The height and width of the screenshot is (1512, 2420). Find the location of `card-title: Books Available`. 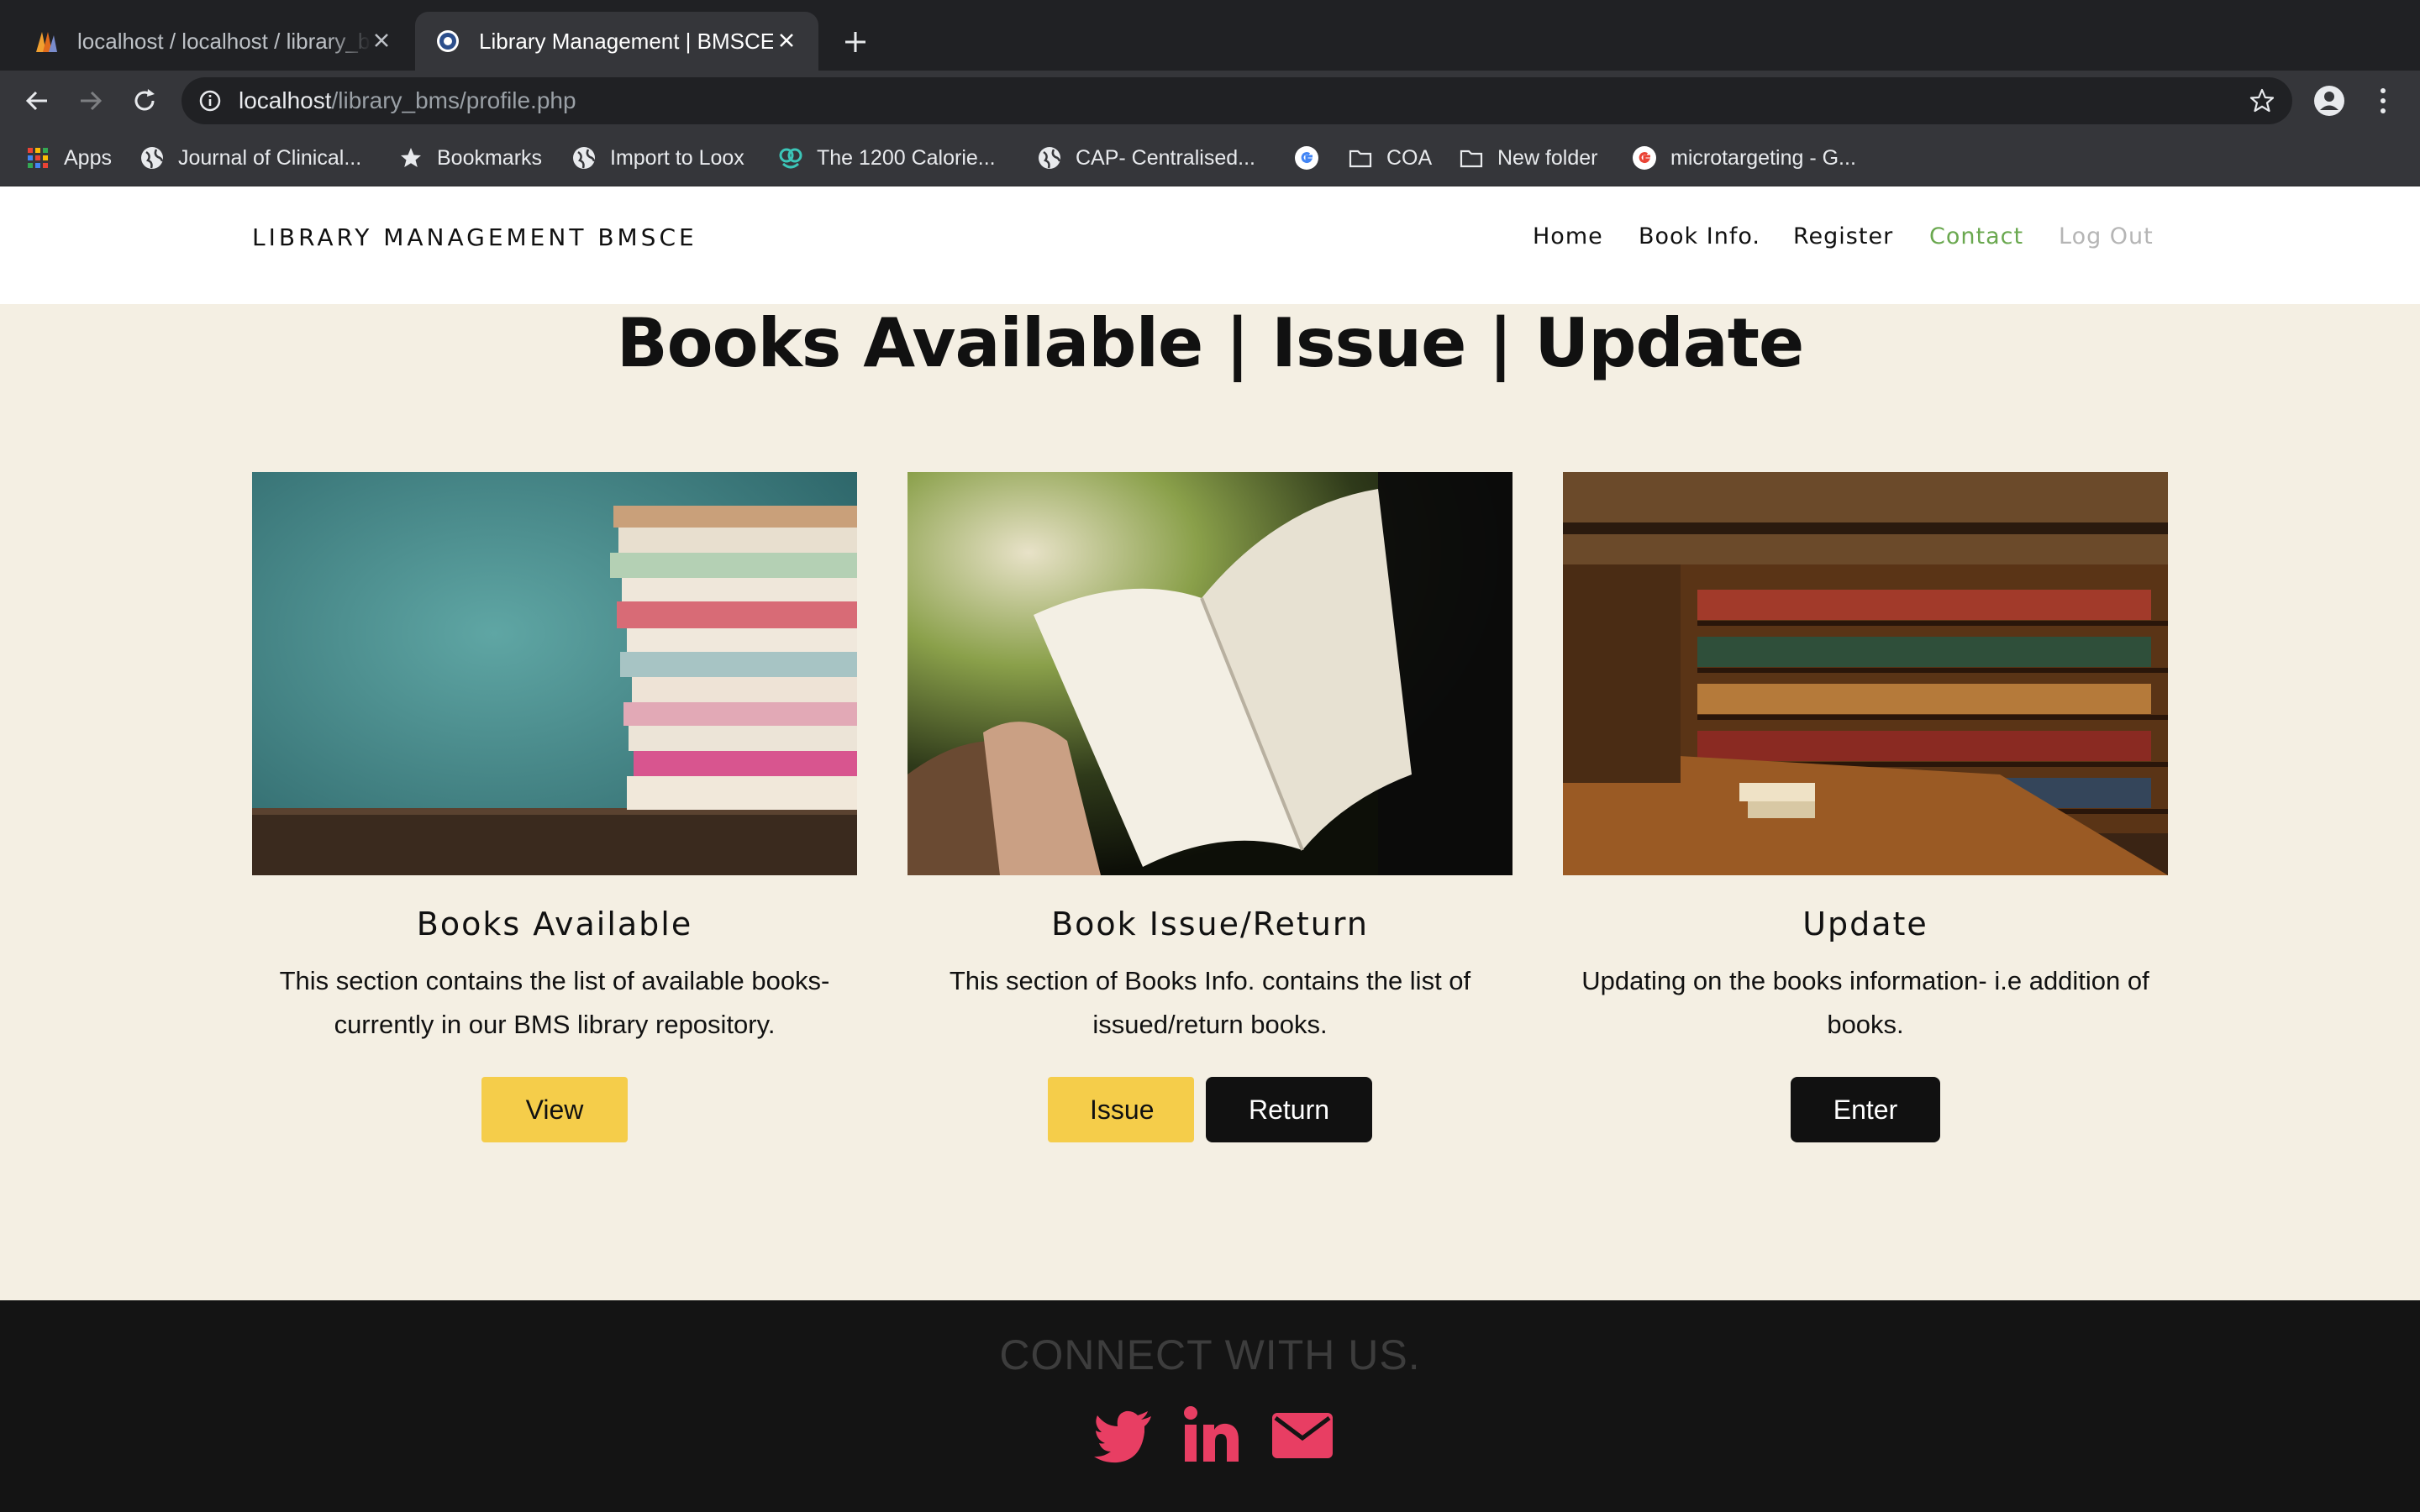

card-title: Books Available is located at coordinates (554, 924).